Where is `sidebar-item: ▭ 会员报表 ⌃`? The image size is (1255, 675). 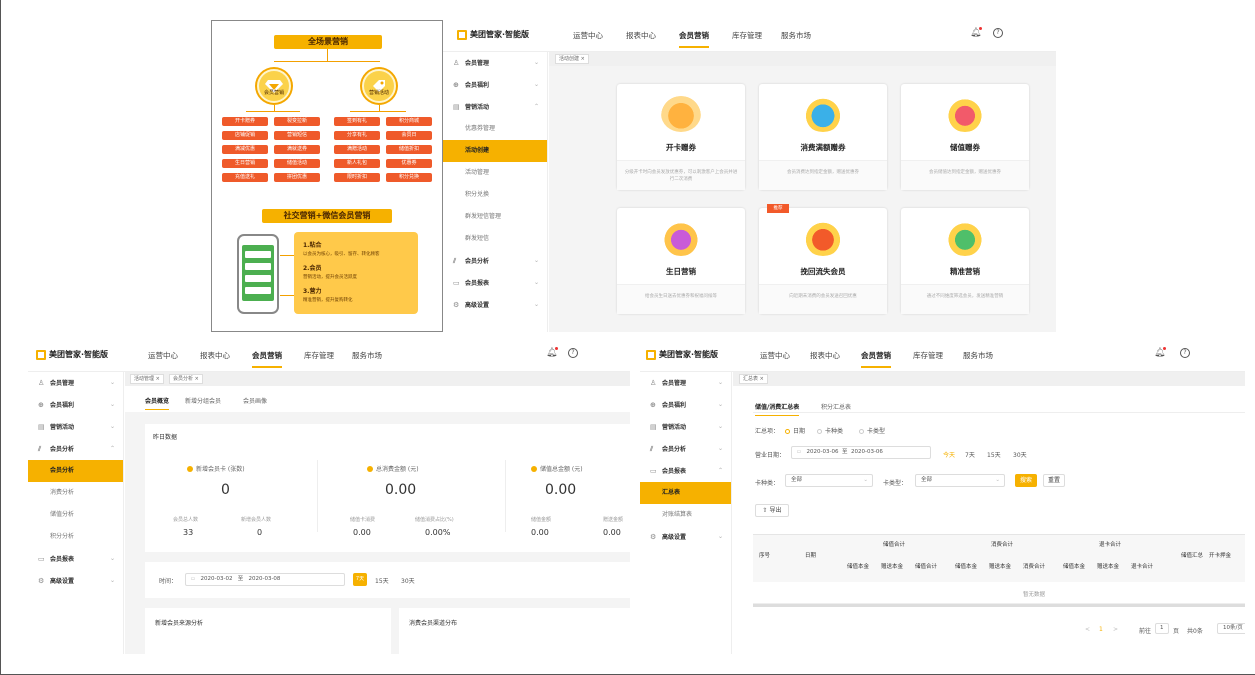
sidebar-item: ▭ 会员报表 ⌃ is located at coordinates (685, 471).